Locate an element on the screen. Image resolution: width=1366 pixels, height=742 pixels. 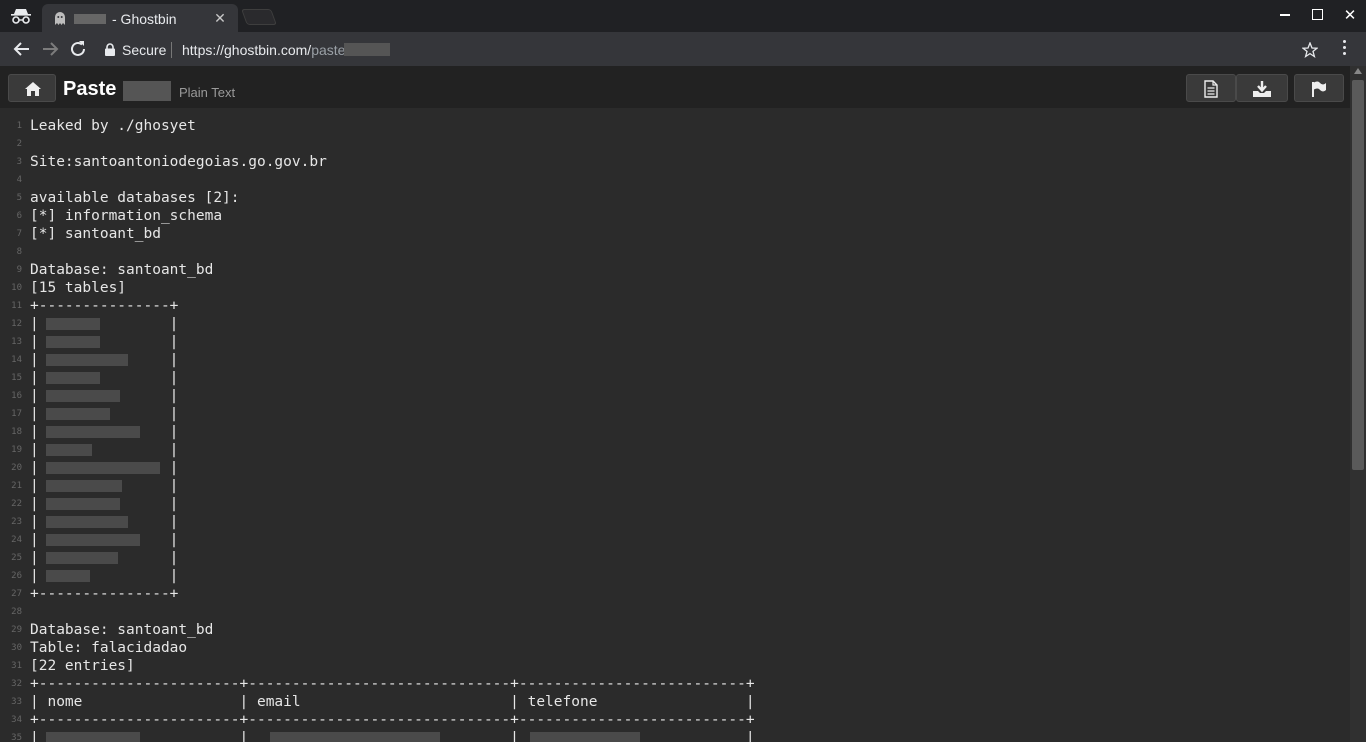
line-number: 32 is located at coordinates (16, 684).